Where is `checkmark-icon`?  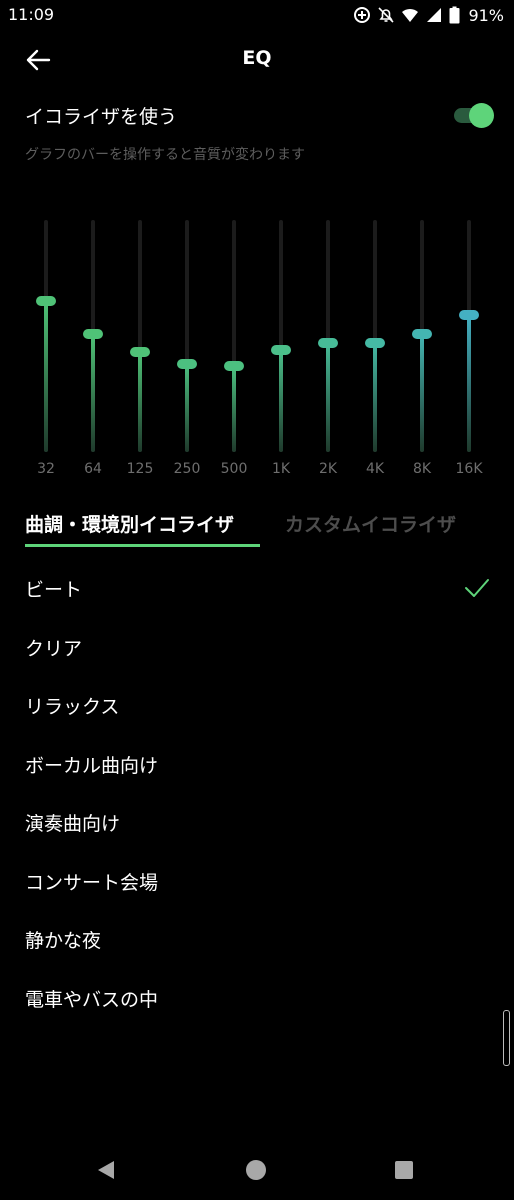 checkmark-icon is located at coordinates (477, 588).